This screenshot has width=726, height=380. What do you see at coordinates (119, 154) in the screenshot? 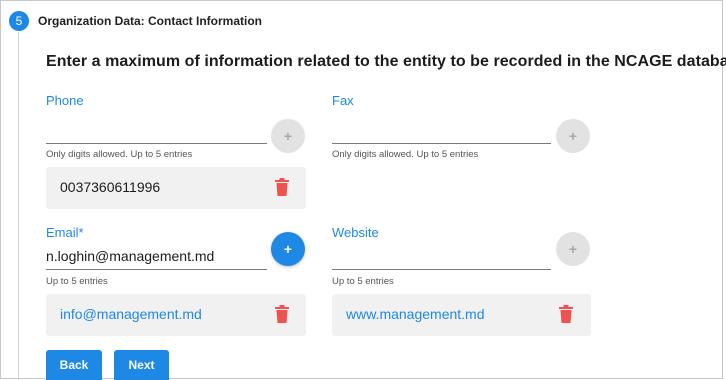
I see `phone-helper-text: Only digits allowed. Up to 5 entries` at bounding box center [119, 154].